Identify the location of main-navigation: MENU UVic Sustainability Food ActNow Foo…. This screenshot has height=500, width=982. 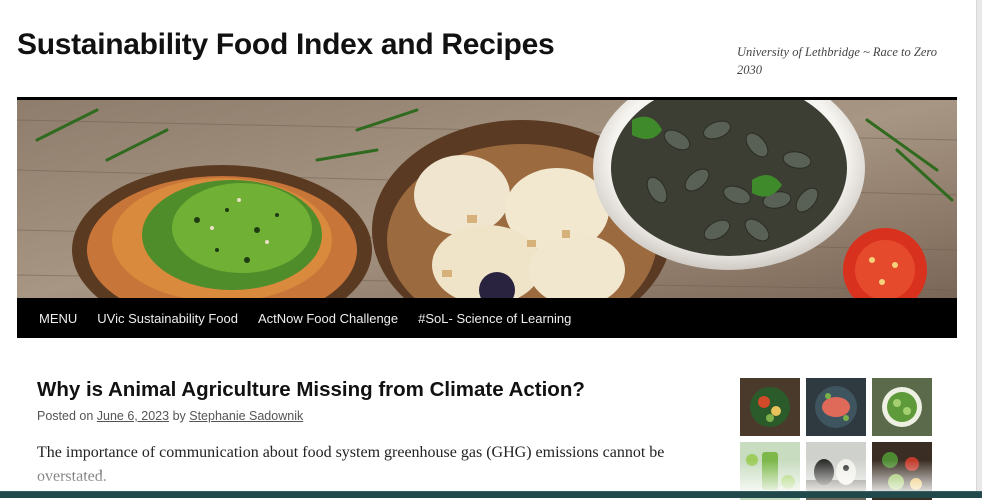
(487, 318).